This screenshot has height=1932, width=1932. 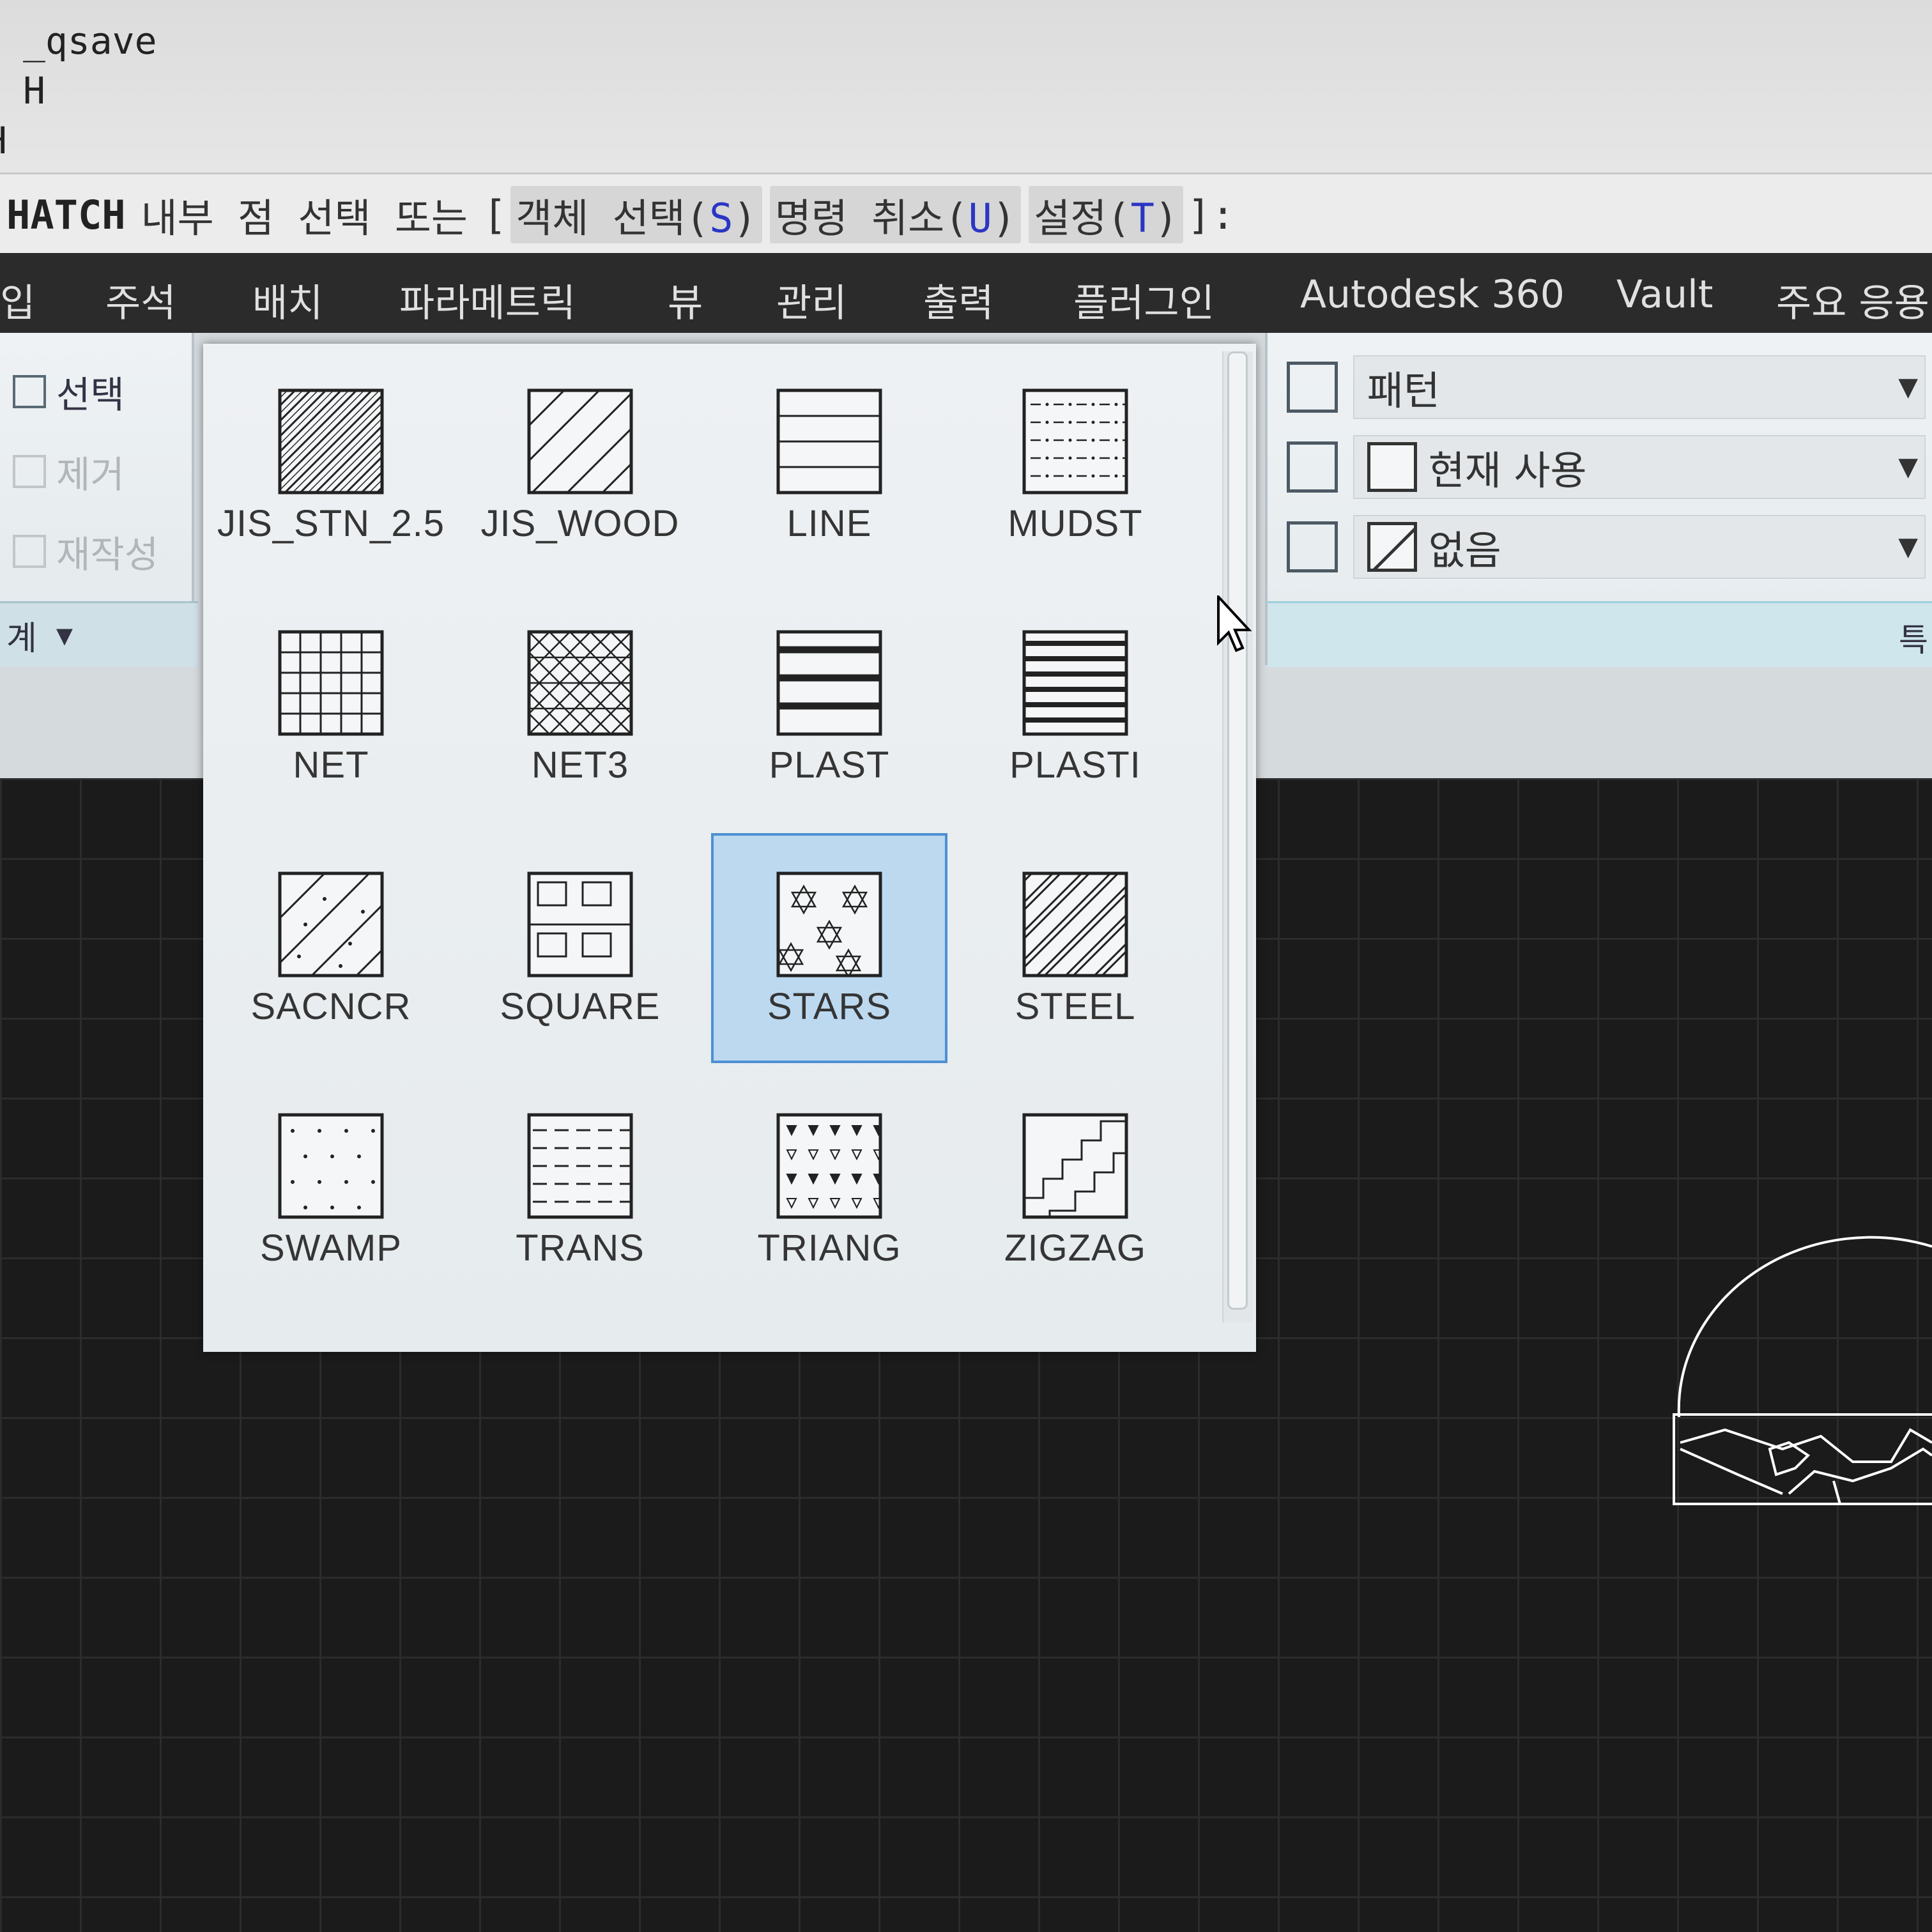 I want to click on option-select-objects: 객체 선택(S), so click(x=636, y=214).